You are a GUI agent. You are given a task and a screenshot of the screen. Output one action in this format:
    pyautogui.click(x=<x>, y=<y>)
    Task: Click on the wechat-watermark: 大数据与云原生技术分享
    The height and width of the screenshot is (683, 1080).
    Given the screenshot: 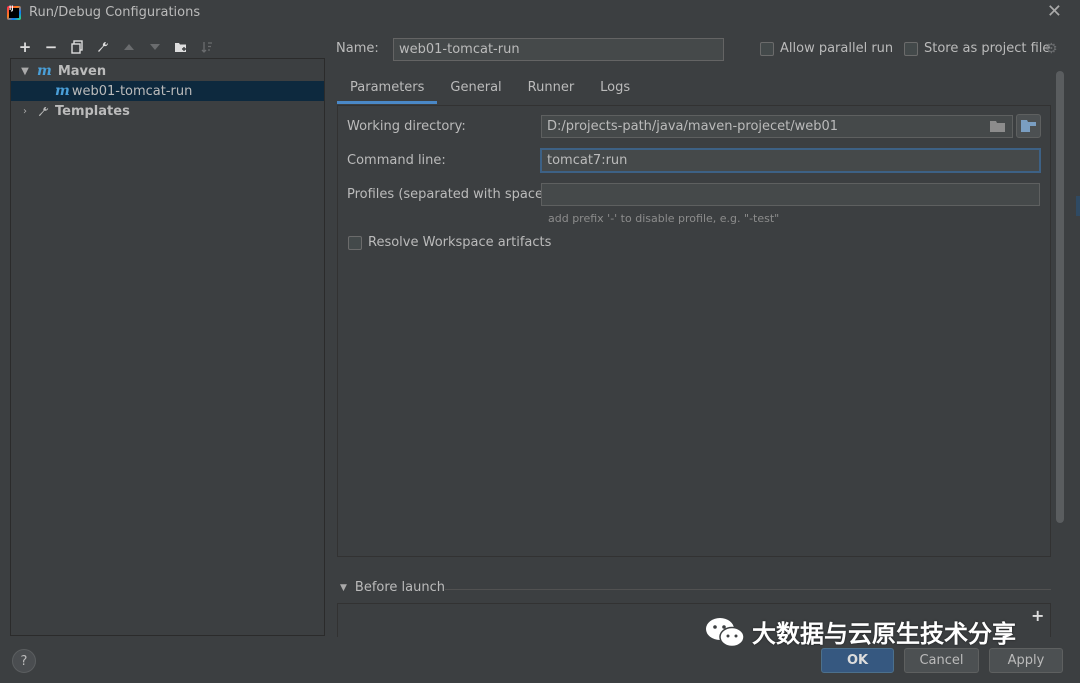 What is the action you would take?
    pyautogui.click(x=860, y=631)
    